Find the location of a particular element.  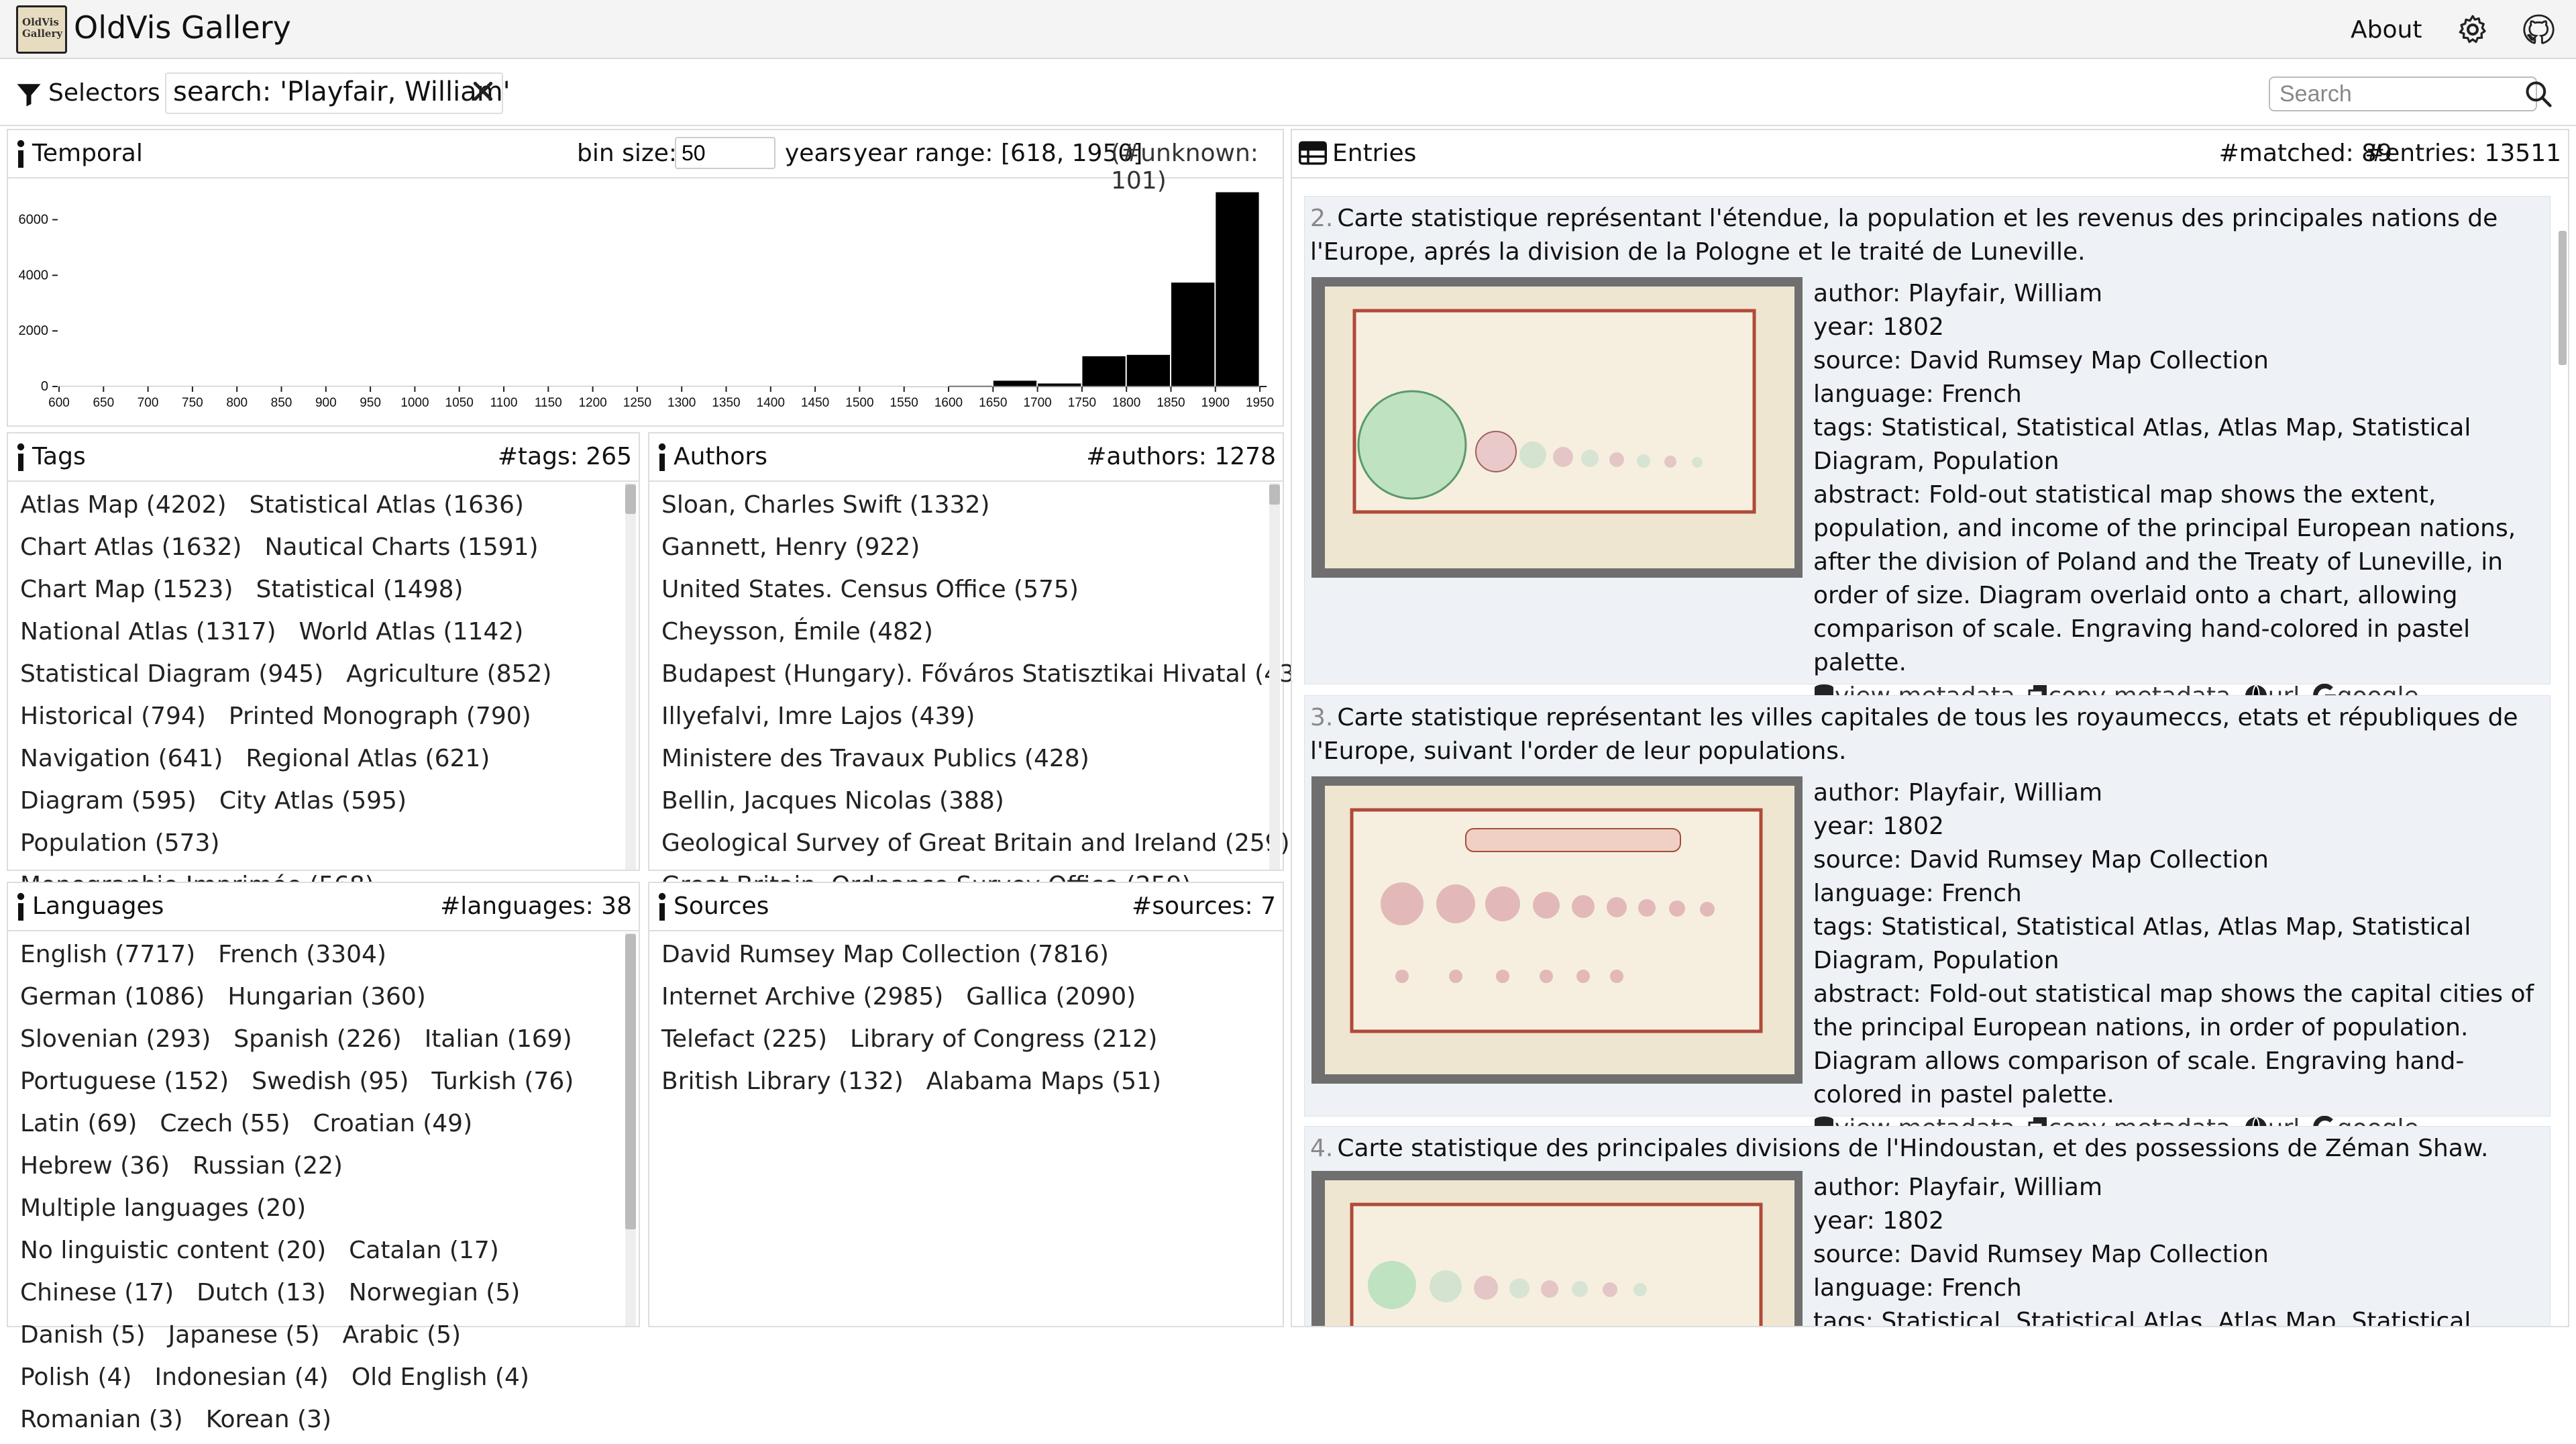

remove-selector-close-icon is located at coordinates (483, 91).